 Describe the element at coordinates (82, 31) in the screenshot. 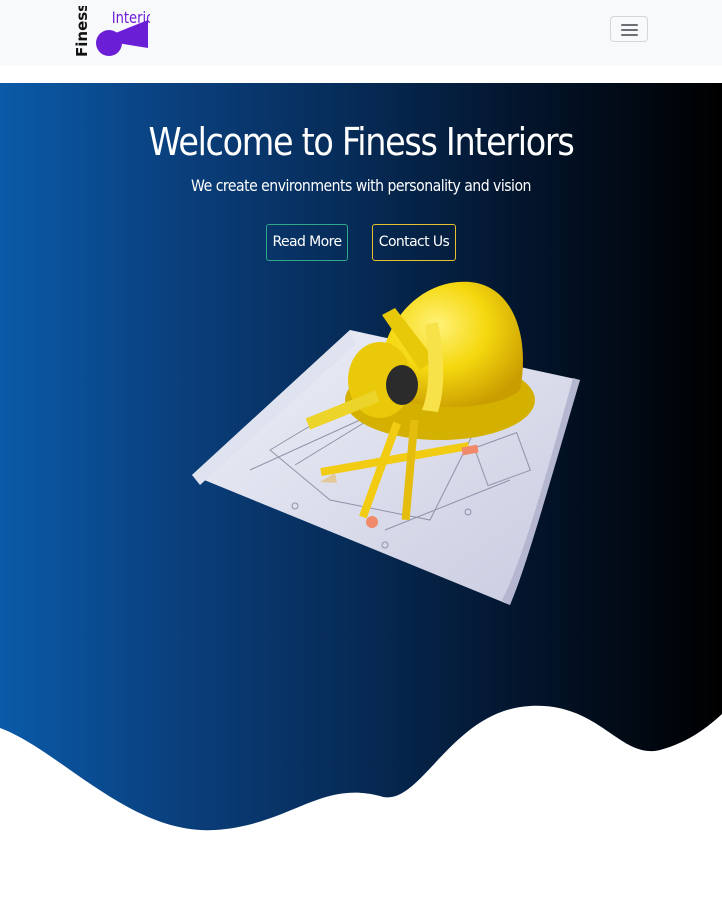

I see `brand-word-finess: Finess` at that location.